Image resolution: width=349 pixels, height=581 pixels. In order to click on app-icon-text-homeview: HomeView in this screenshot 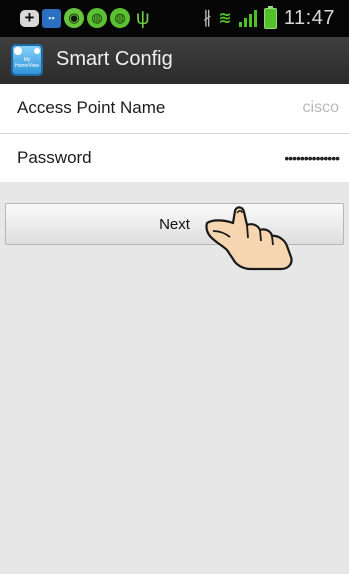, I will do `click(27, 66)`.